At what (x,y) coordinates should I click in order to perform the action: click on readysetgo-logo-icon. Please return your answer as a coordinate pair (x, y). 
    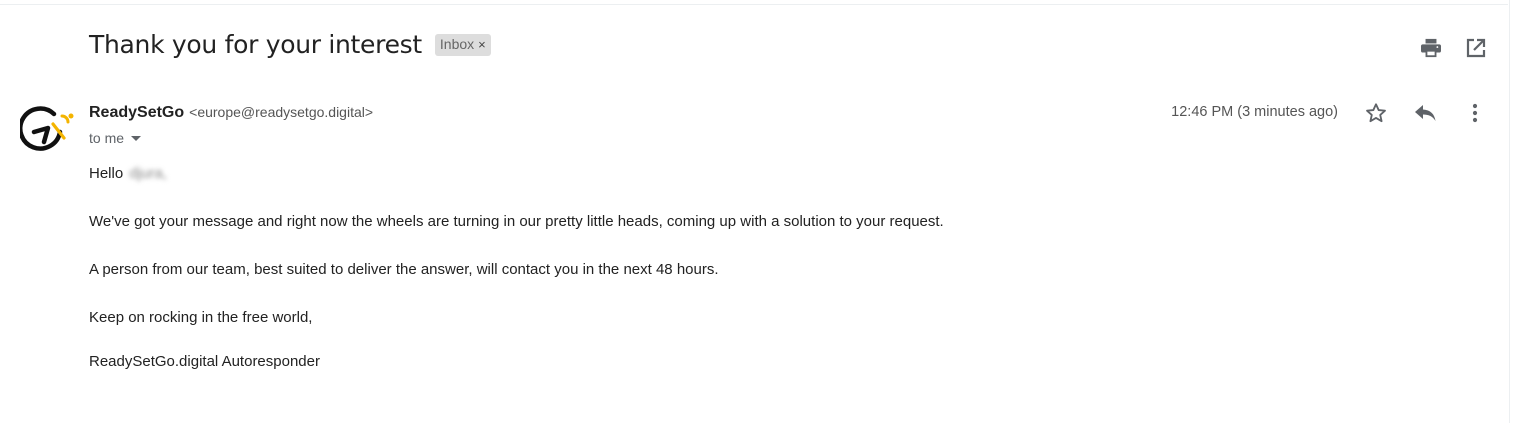
    Looking at the image, I should click on (46, 128).